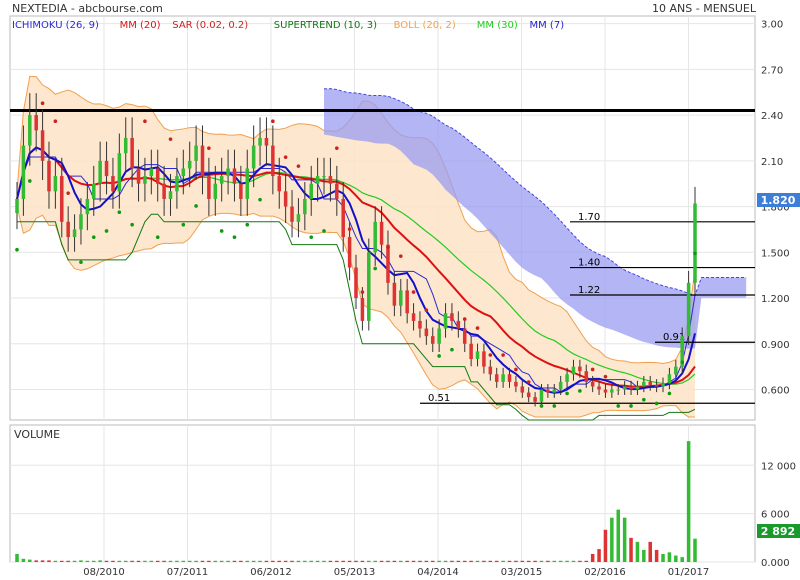  I want to click on price-tick-label: 3.00, so click(772, 25).